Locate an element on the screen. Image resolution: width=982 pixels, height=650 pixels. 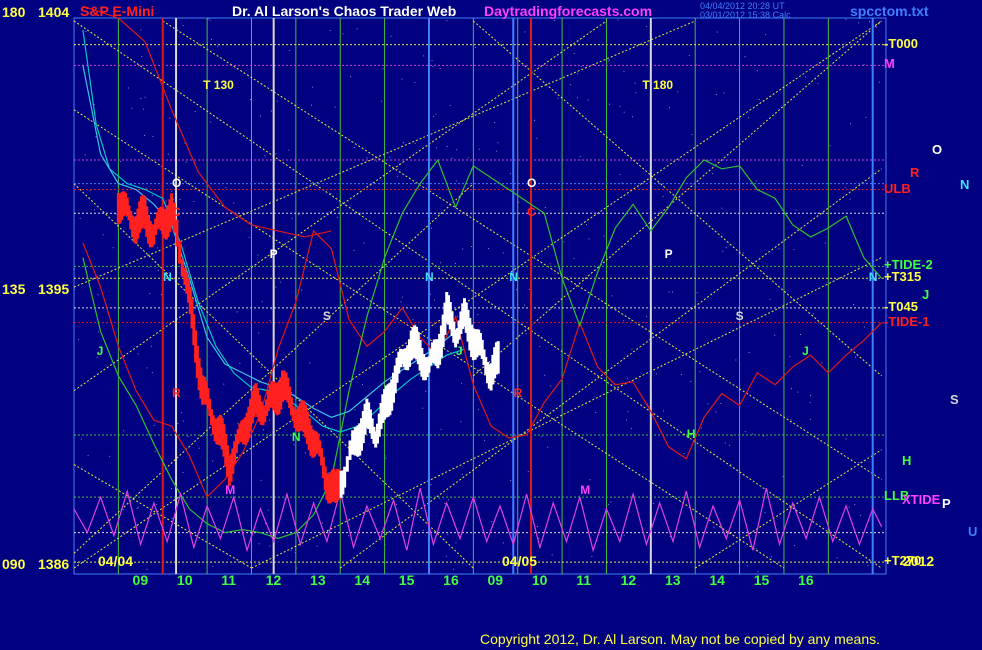
right-side-label: P is located at coordinates (946, 503).